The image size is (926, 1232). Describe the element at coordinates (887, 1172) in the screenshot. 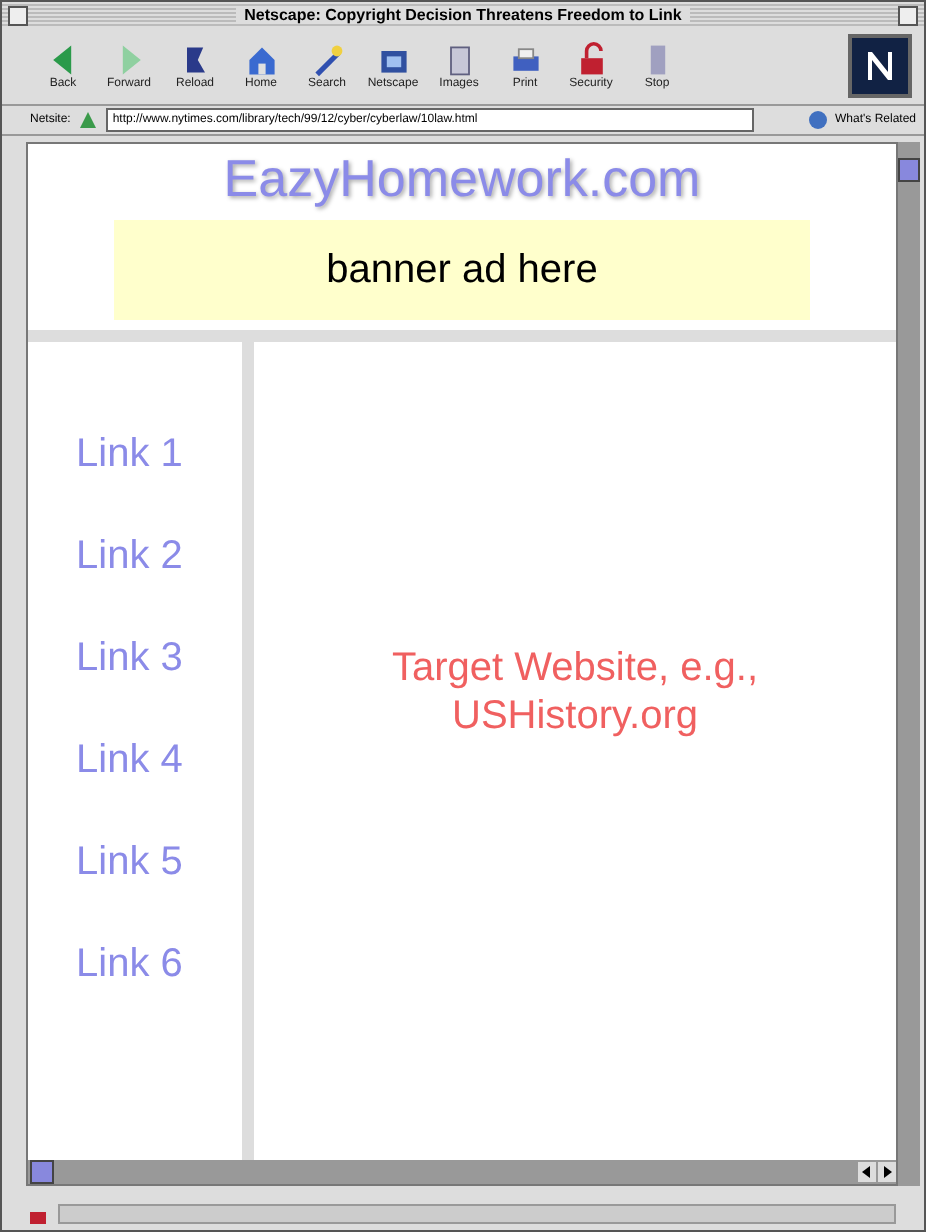

I see `scroll-right-icon` at that location.